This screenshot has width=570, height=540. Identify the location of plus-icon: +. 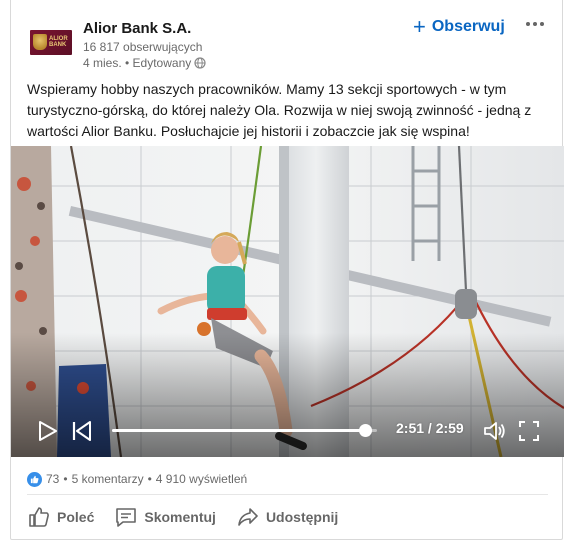
(419, 26).